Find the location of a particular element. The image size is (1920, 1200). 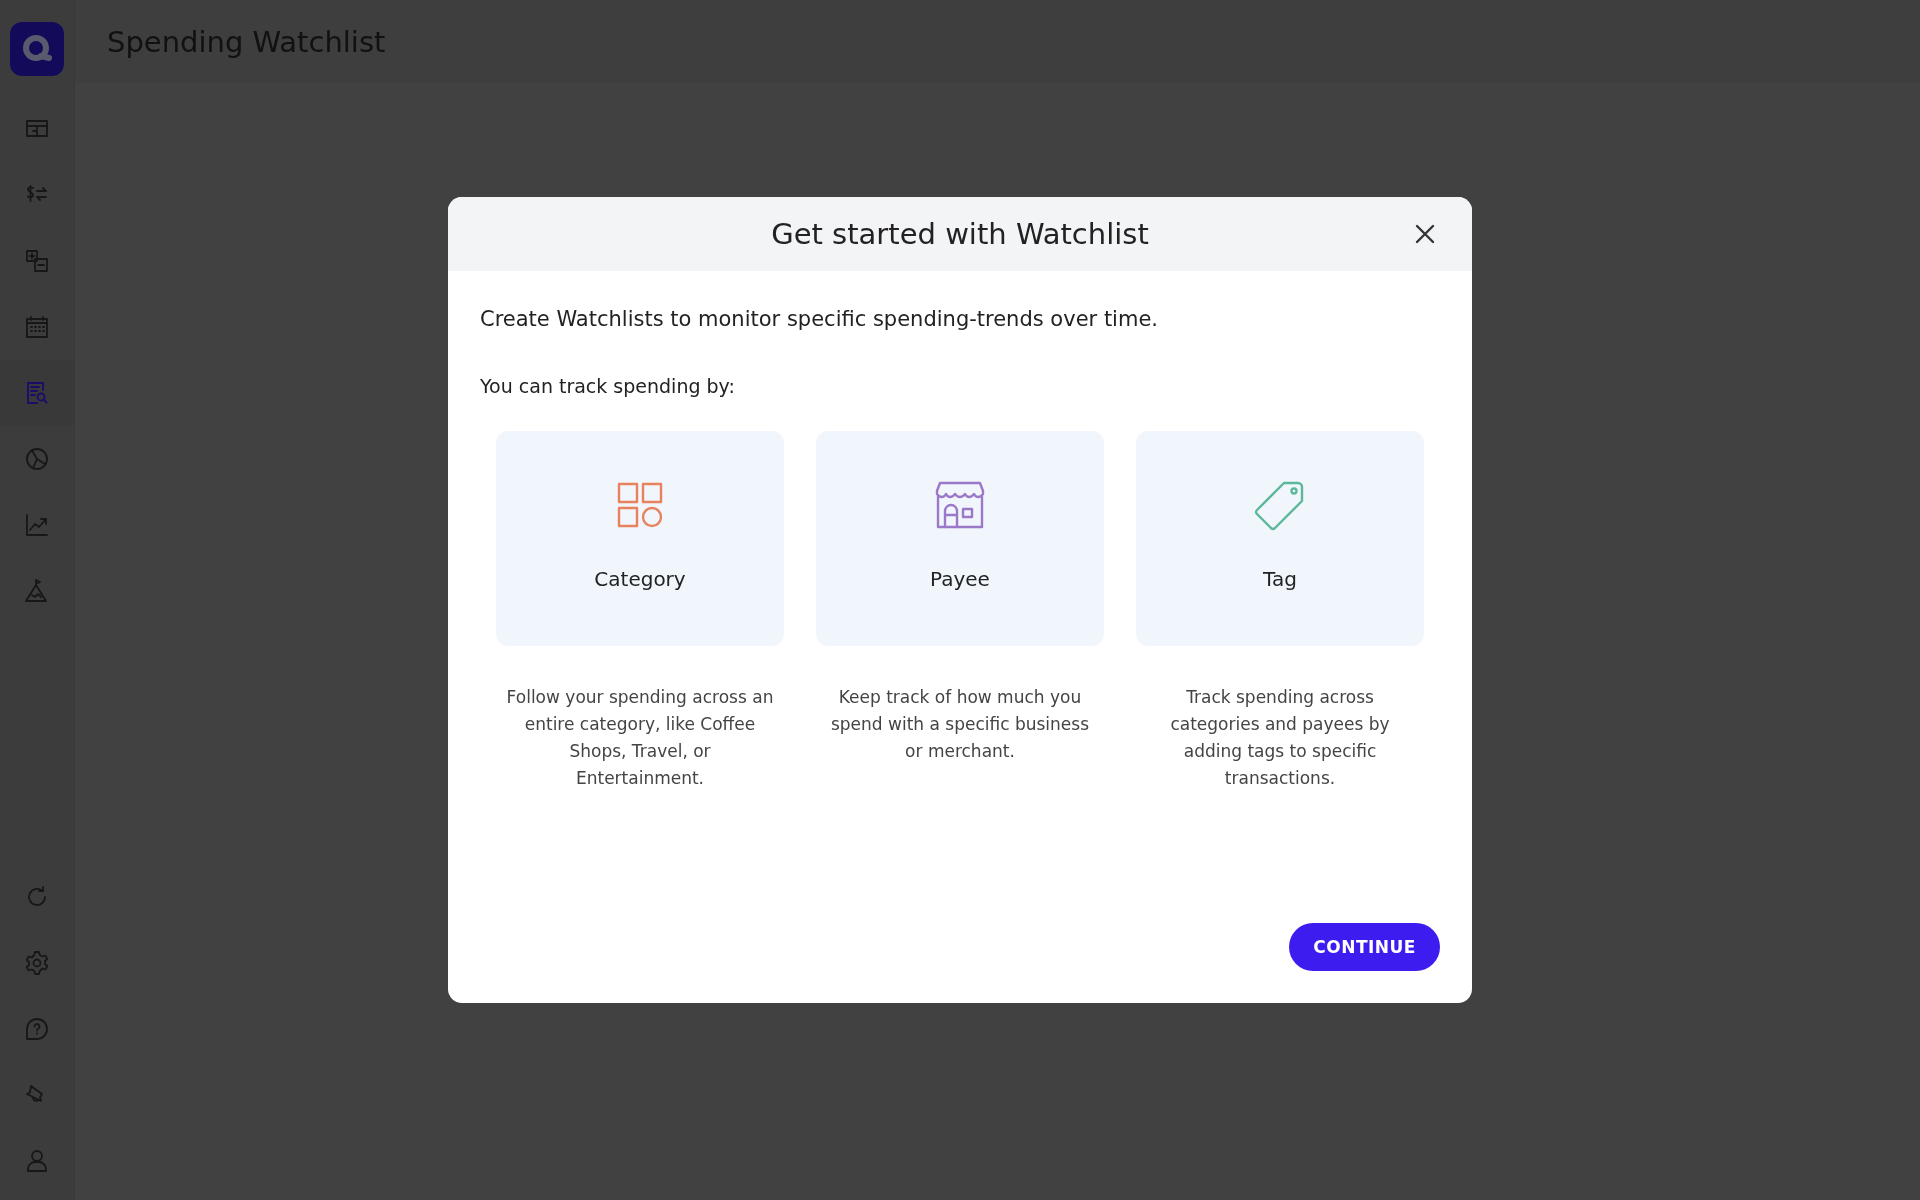

calendar-icon is located at coordinates (37, 327).